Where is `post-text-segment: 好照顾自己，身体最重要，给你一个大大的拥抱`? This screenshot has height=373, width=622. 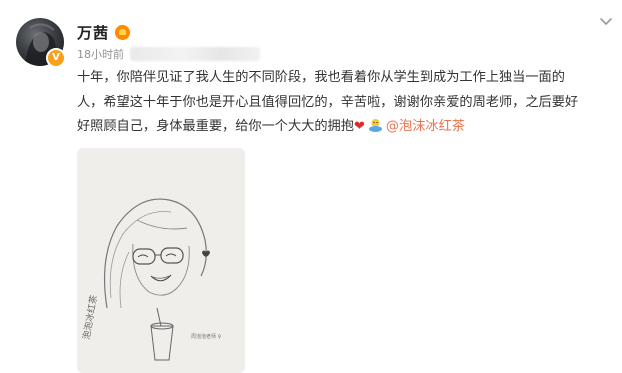
post-text-segment: 好照顾自己，身体最重要，给你一个大大的拥抱 is located at coordinates (215, 126).